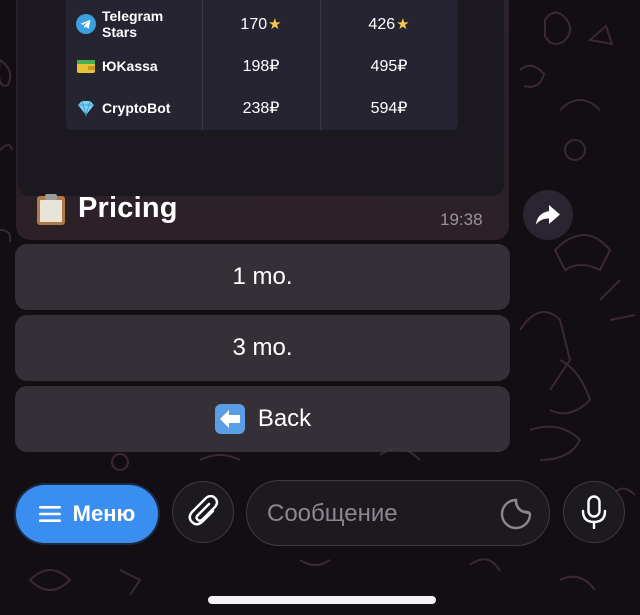 Image resolution: width=640 pixels, height=615 pixels. I want to click on attach-button, so click(203, 512).